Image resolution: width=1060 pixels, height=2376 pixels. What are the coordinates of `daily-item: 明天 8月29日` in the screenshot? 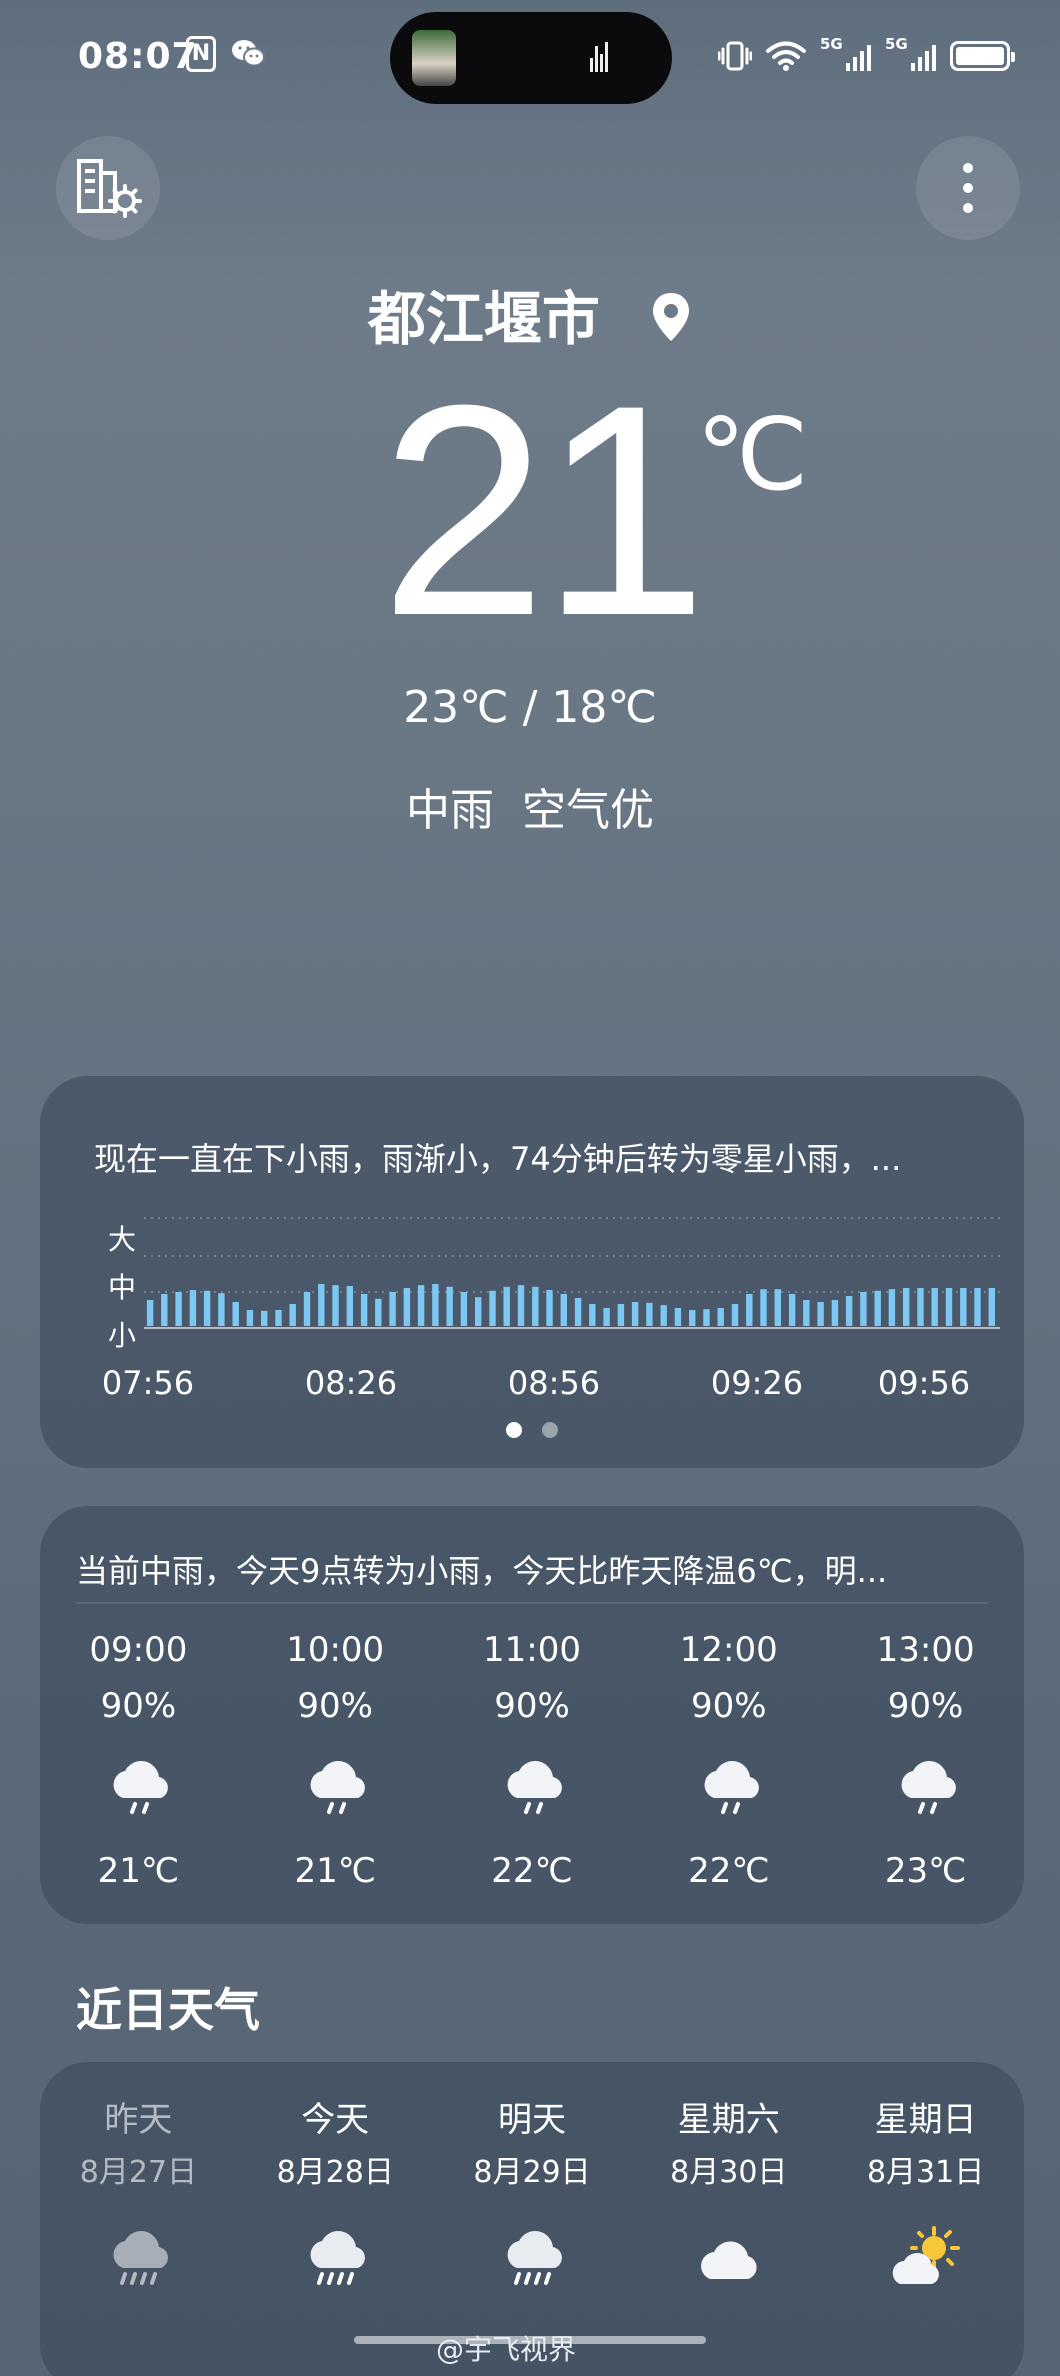 It's located at (532, 2203).